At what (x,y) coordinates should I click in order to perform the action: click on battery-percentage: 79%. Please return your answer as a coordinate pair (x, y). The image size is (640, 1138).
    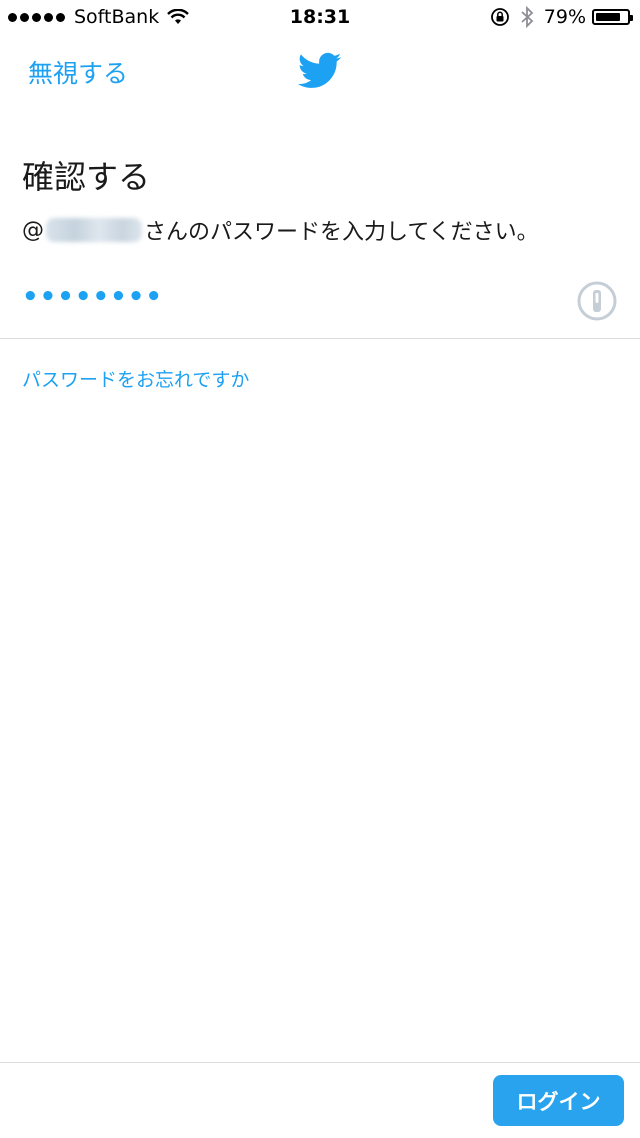
    Looking at the image, I should click on (564, 17).